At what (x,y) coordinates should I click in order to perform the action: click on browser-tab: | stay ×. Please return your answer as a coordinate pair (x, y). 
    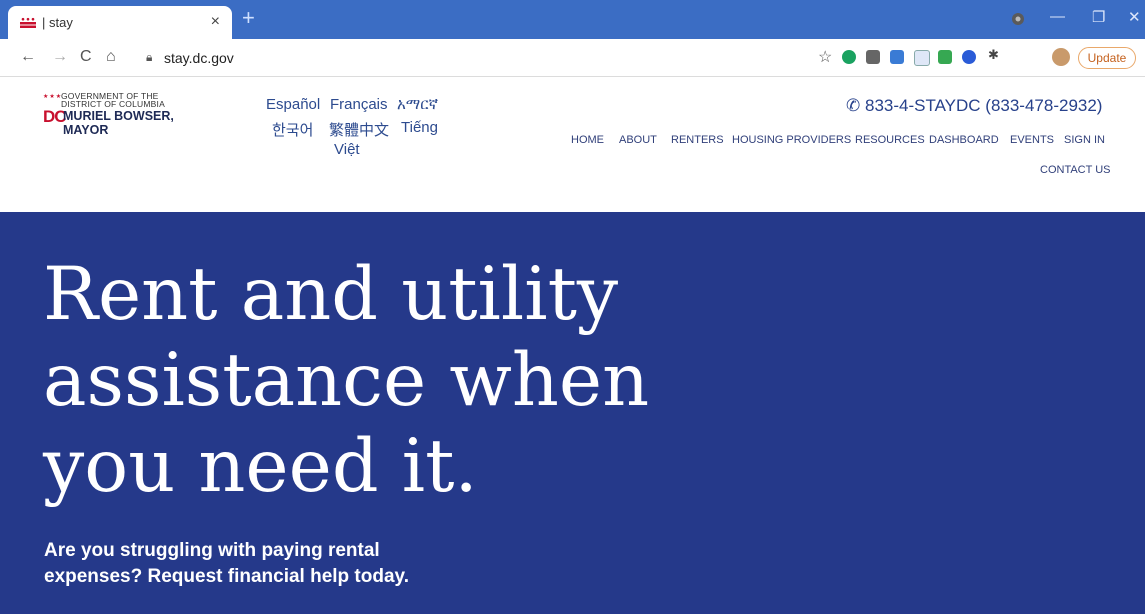
    Looking at the image, I should click on (120, 22).